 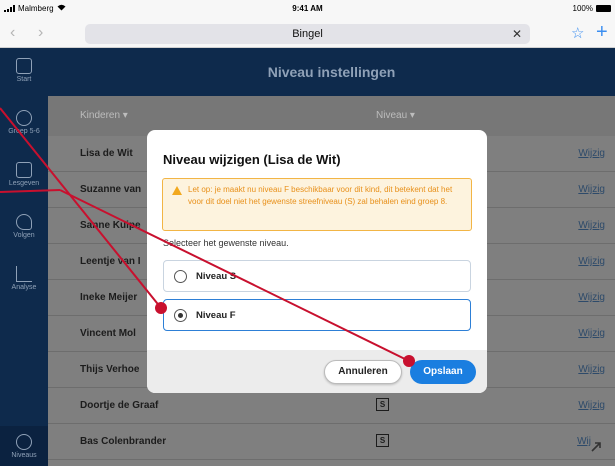 I want to click on student-name: Thijs Verhoe, so click(x=110, y=369).